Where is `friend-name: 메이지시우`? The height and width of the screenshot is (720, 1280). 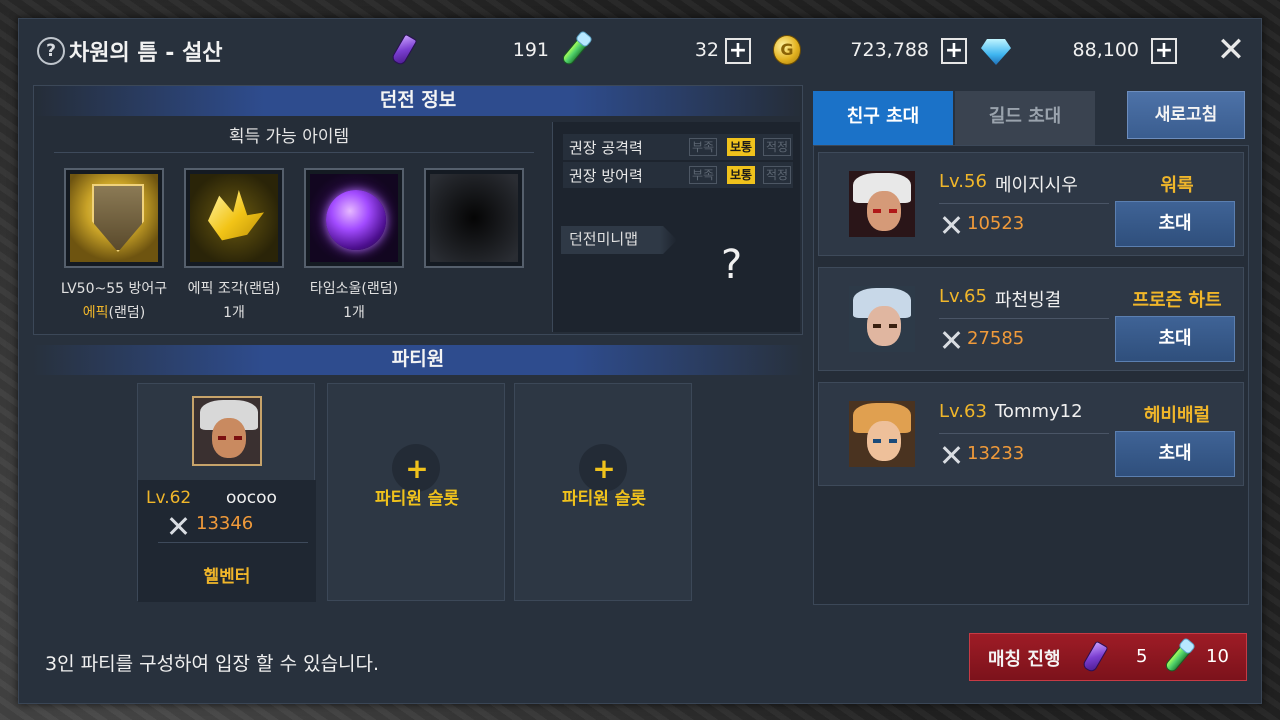 friend-name: 메이지시우 is located at coordinates (1036, 185).